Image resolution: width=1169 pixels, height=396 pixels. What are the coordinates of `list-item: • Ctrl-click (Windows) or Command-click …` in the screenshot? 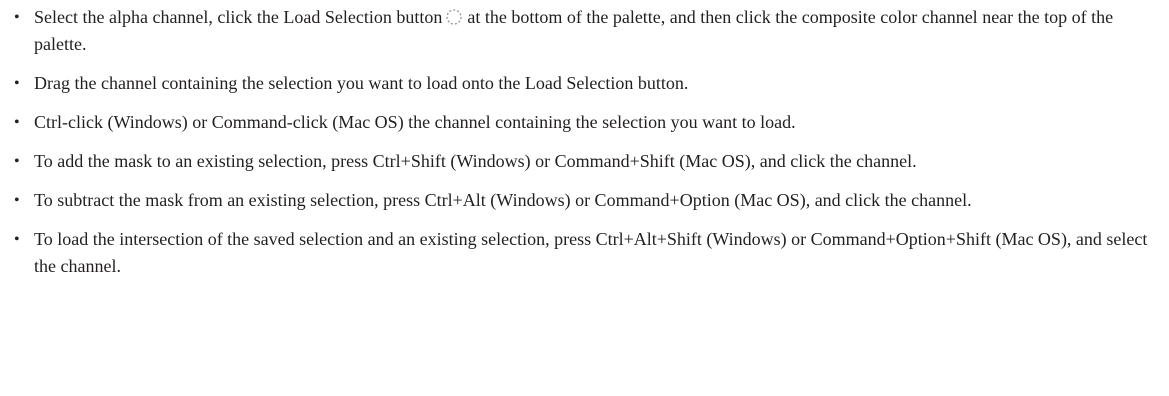 It's located at (579, 122).